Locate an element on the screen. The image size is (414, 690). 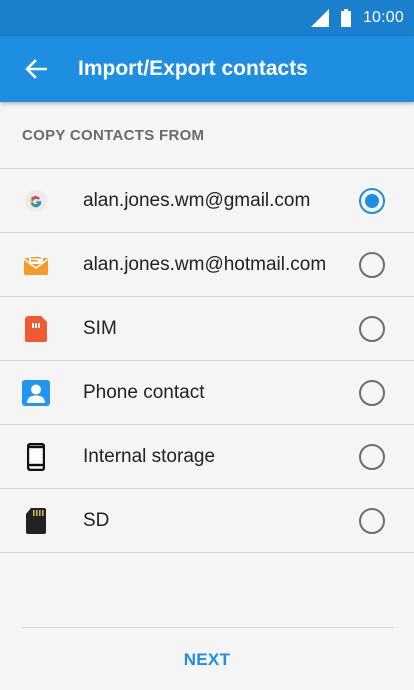
status-time: 10:00 is located at coordinates (383, 17).